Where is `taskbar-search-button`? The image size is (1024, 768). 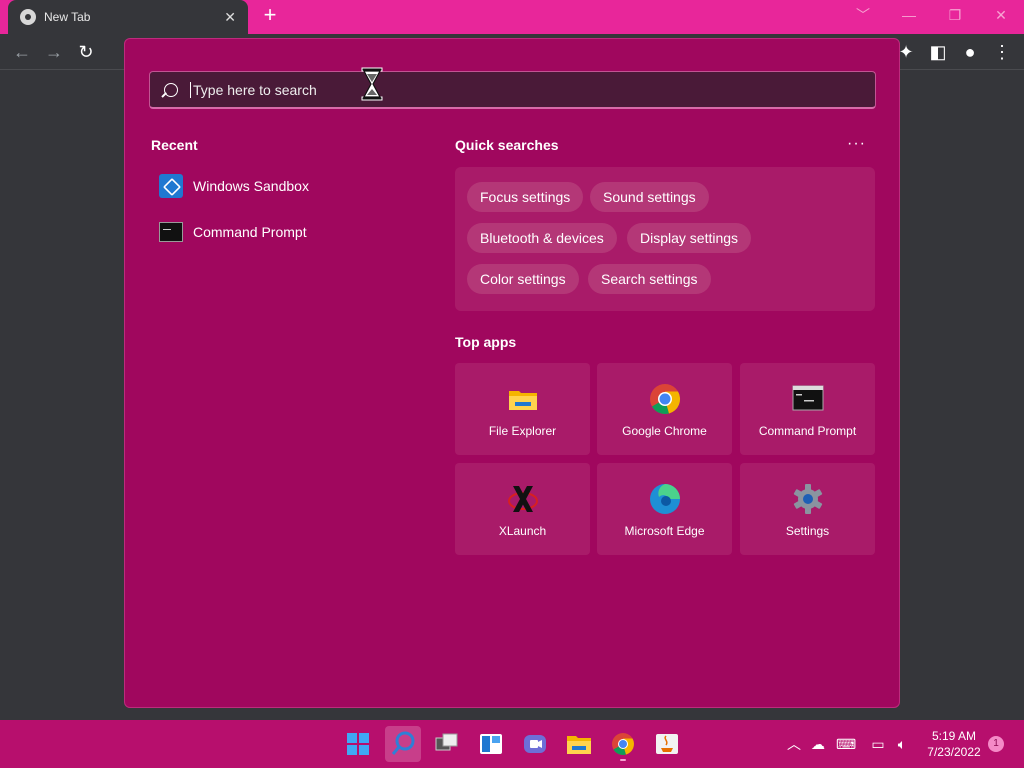
taskbar-search-button is located at coordinates (403, 744).